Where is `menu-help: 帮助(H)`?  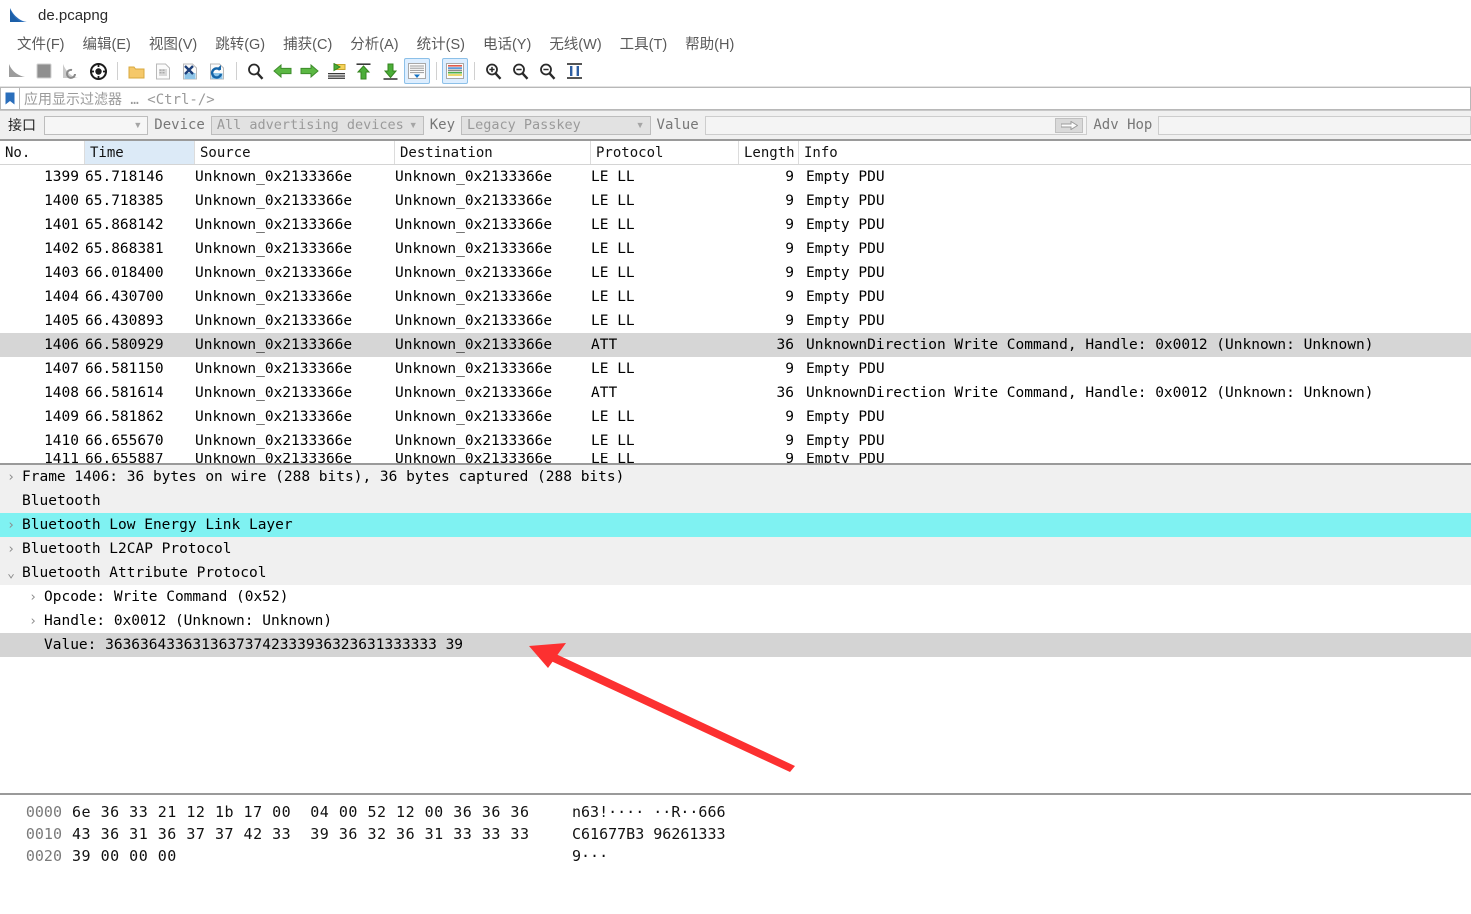 menu-help: 帮助(H) is located at coordinates (709, 43).